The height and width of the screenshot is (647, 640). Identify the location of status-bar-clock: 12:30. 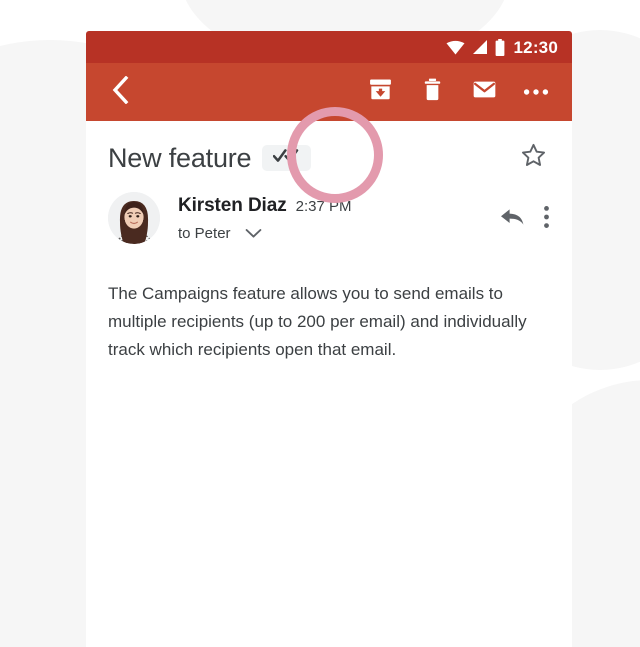
(535, 47).